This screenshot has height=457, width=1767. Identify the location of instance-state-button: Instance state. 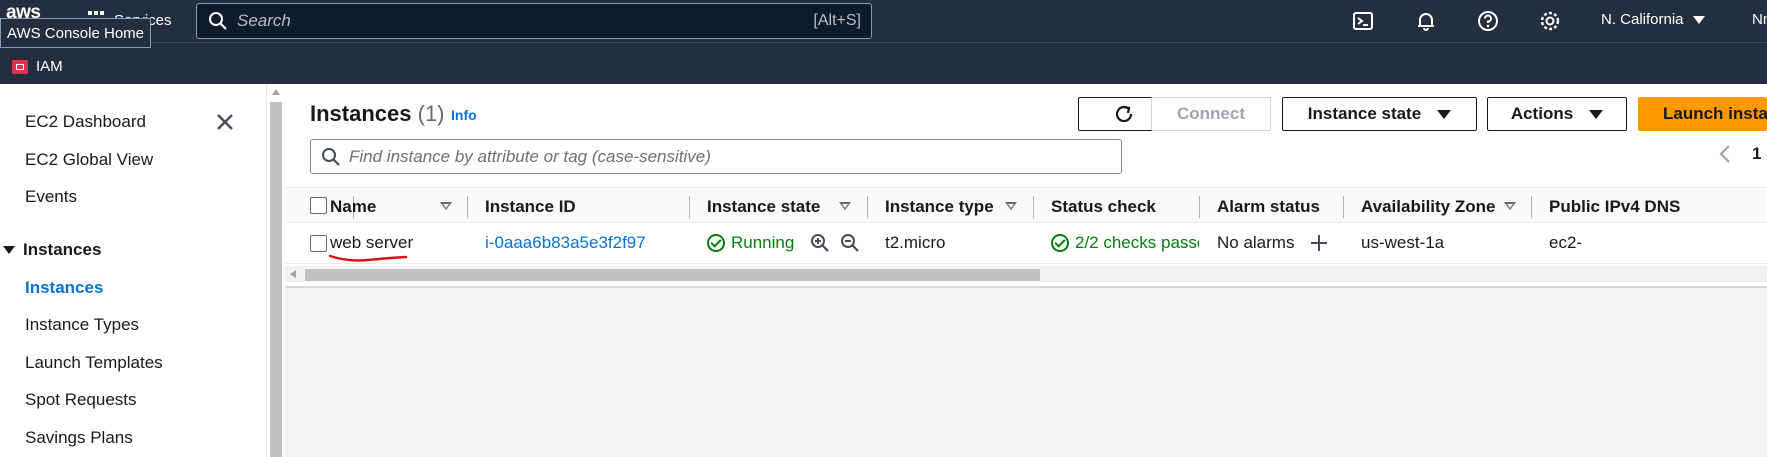
(1379, 114).